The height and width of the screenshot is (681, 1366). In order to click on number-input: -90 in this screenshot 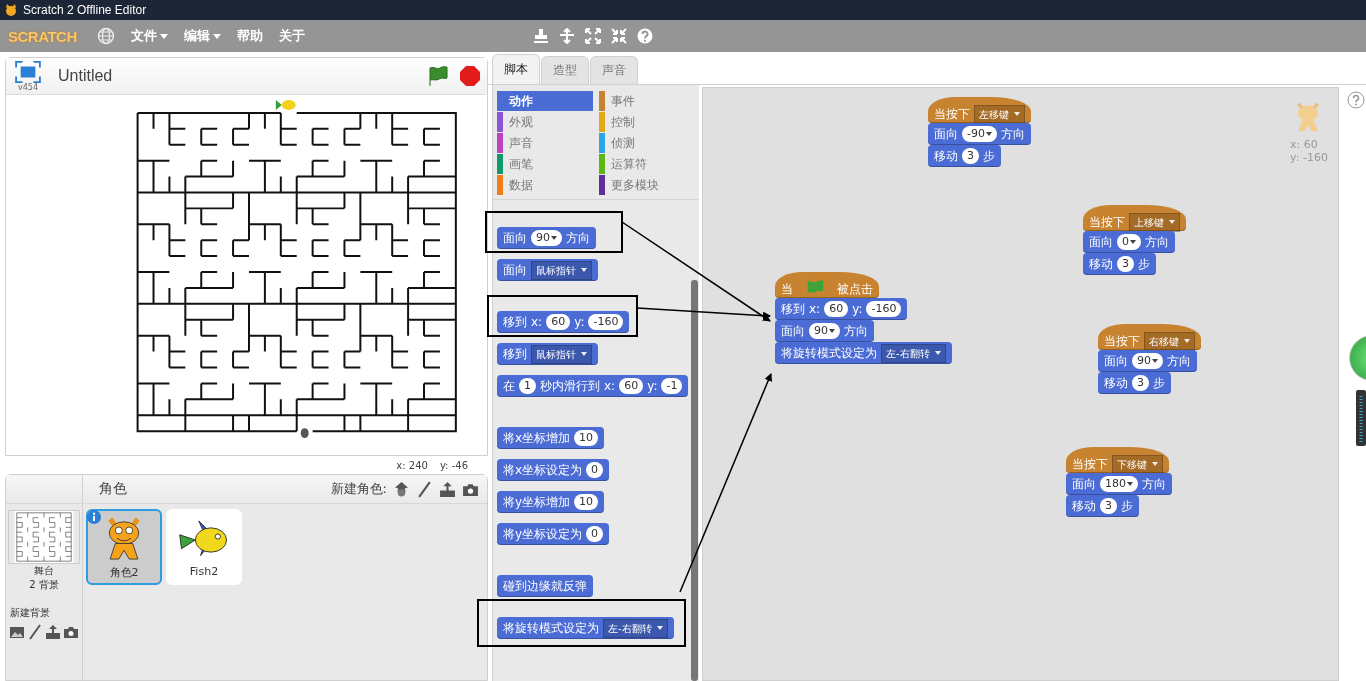, I will do `click(979, 134)`.